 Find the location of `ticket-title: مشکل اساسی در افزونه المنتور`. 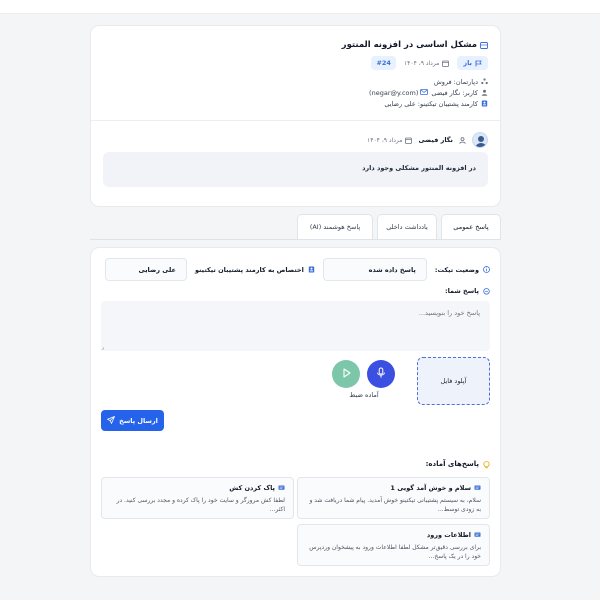

ticket-title: مشکل اساسی در افزونه المنتور is located at coordinates (409, 45).